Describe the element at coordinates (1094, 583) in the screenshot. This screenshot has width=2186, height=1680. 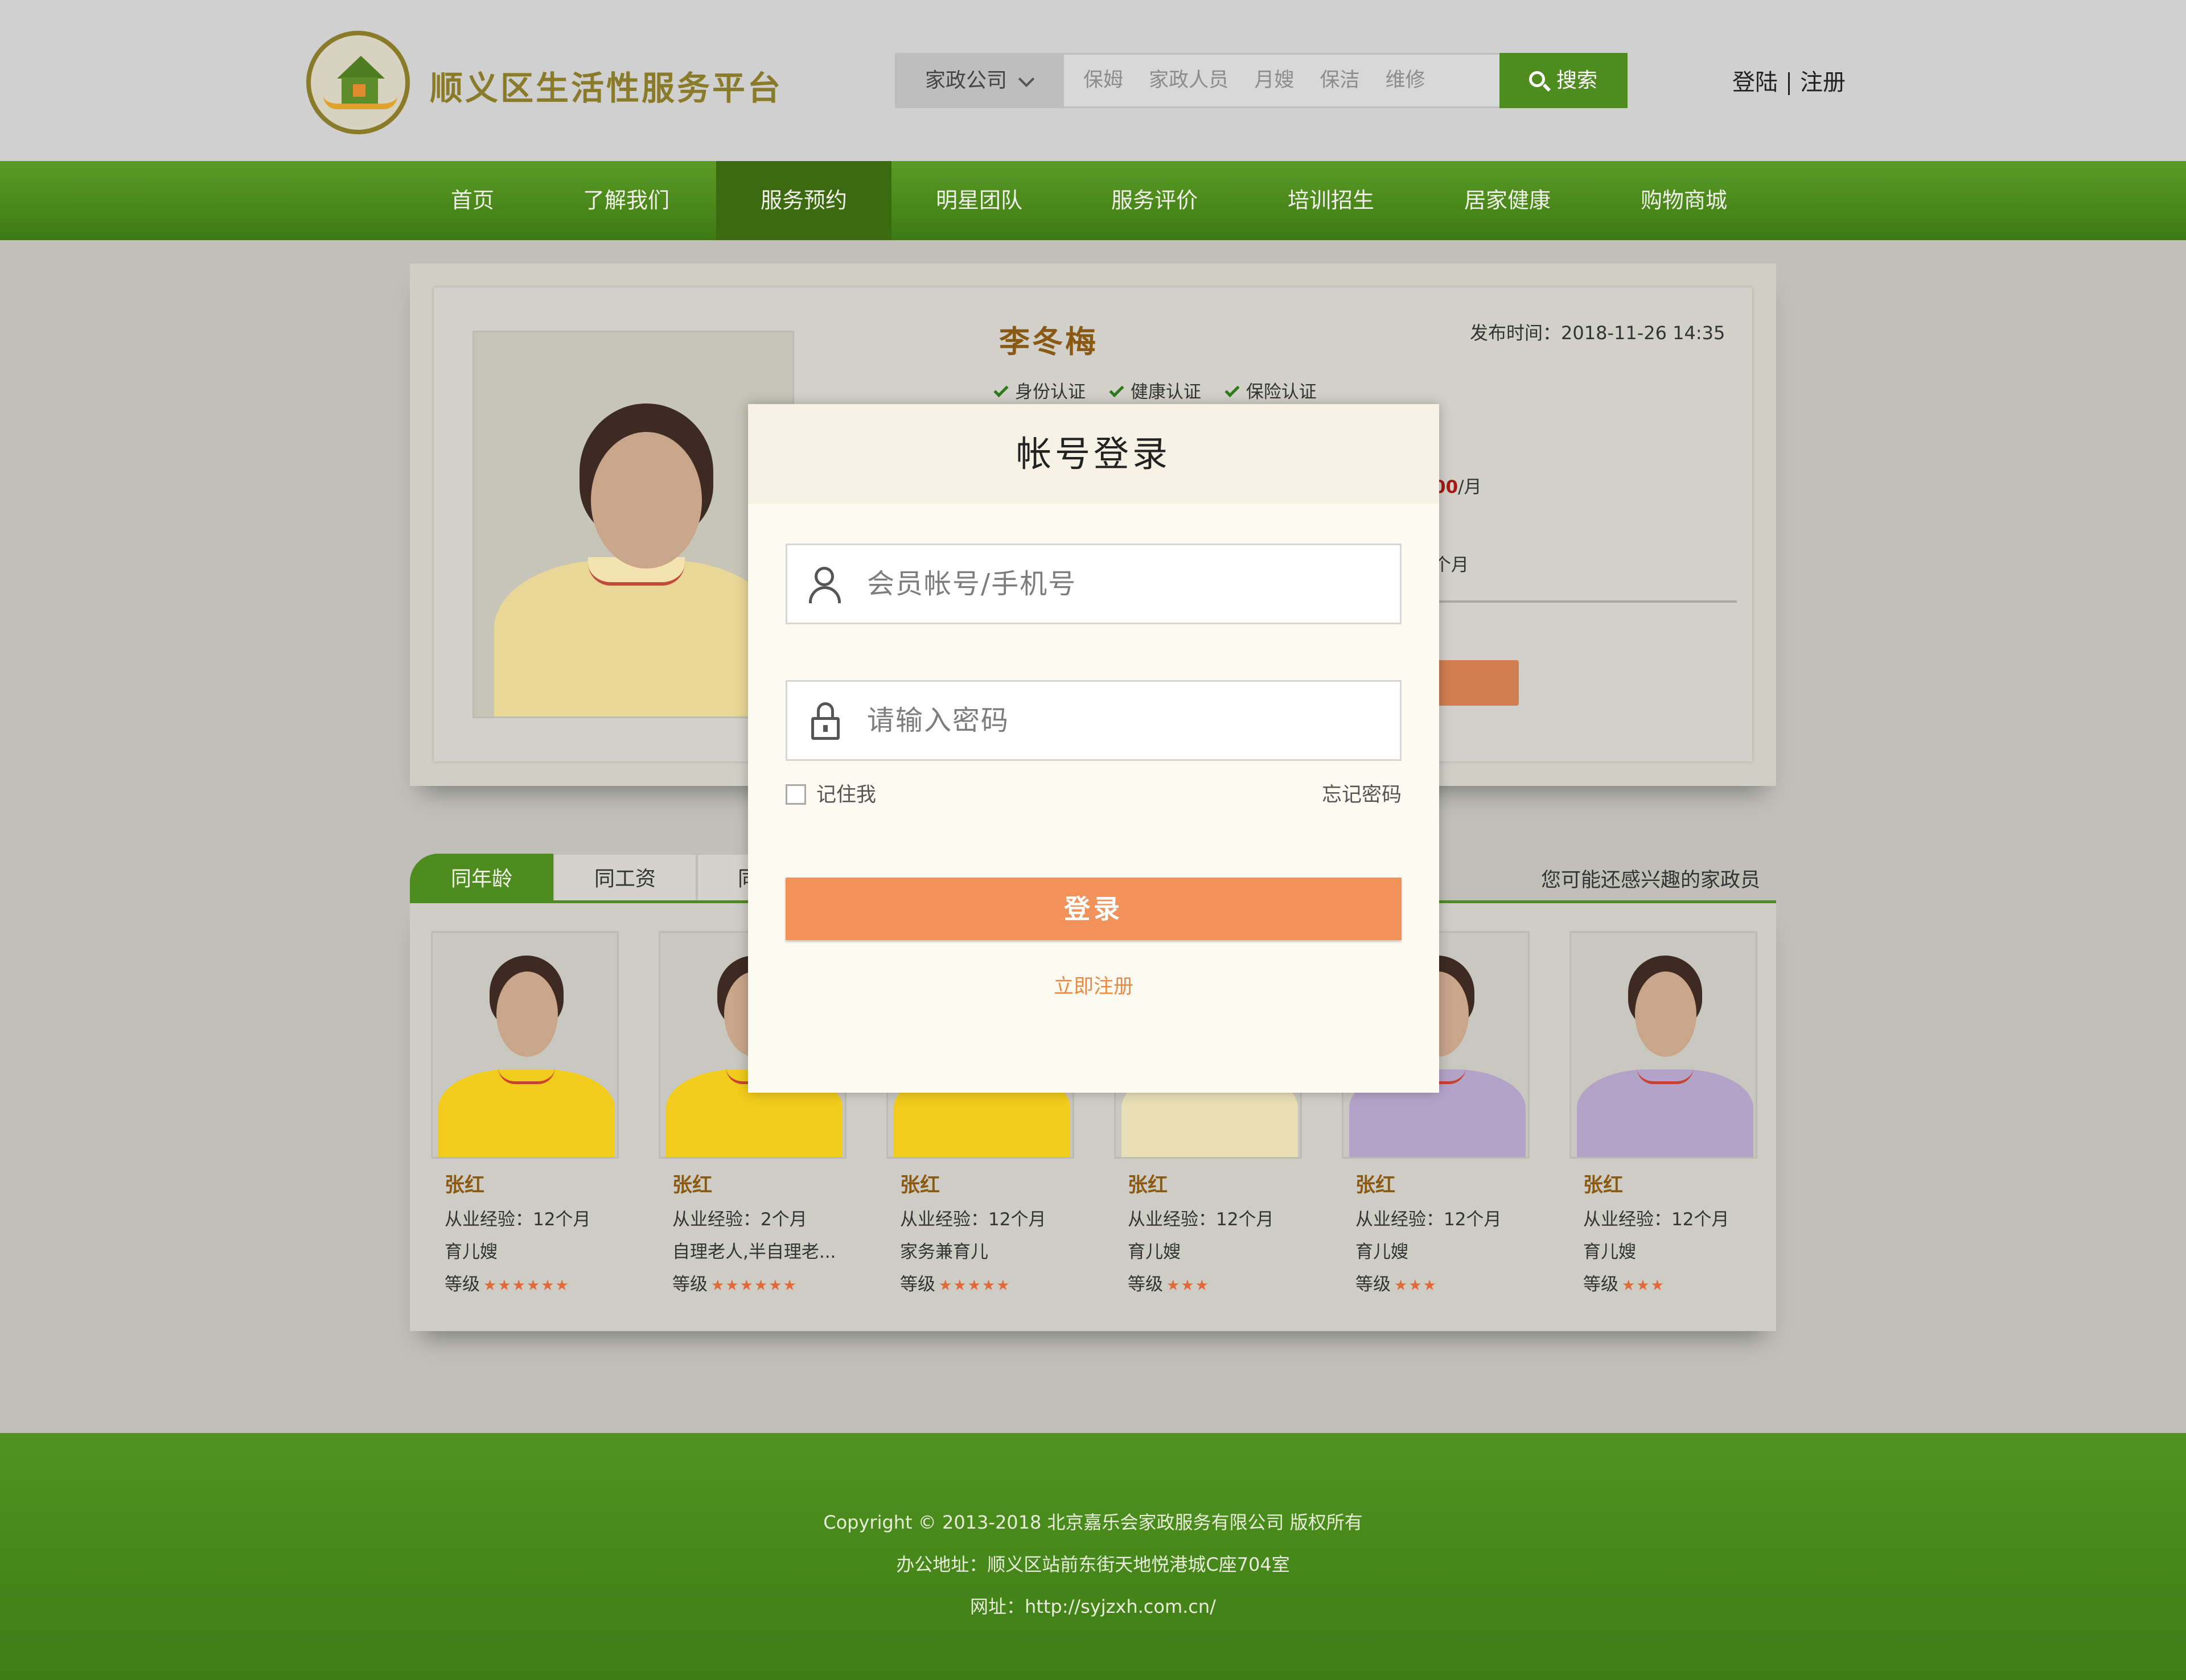
I see `account-field: 会员帐号/手机号` at that location.